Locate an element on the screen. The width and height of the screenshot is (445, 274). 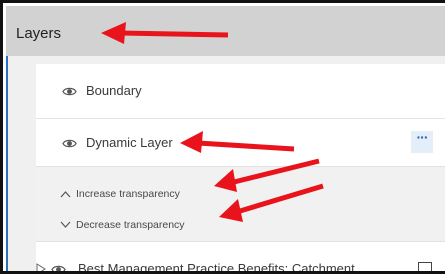
chevron-up-icon is located at coordinates (65, 194).